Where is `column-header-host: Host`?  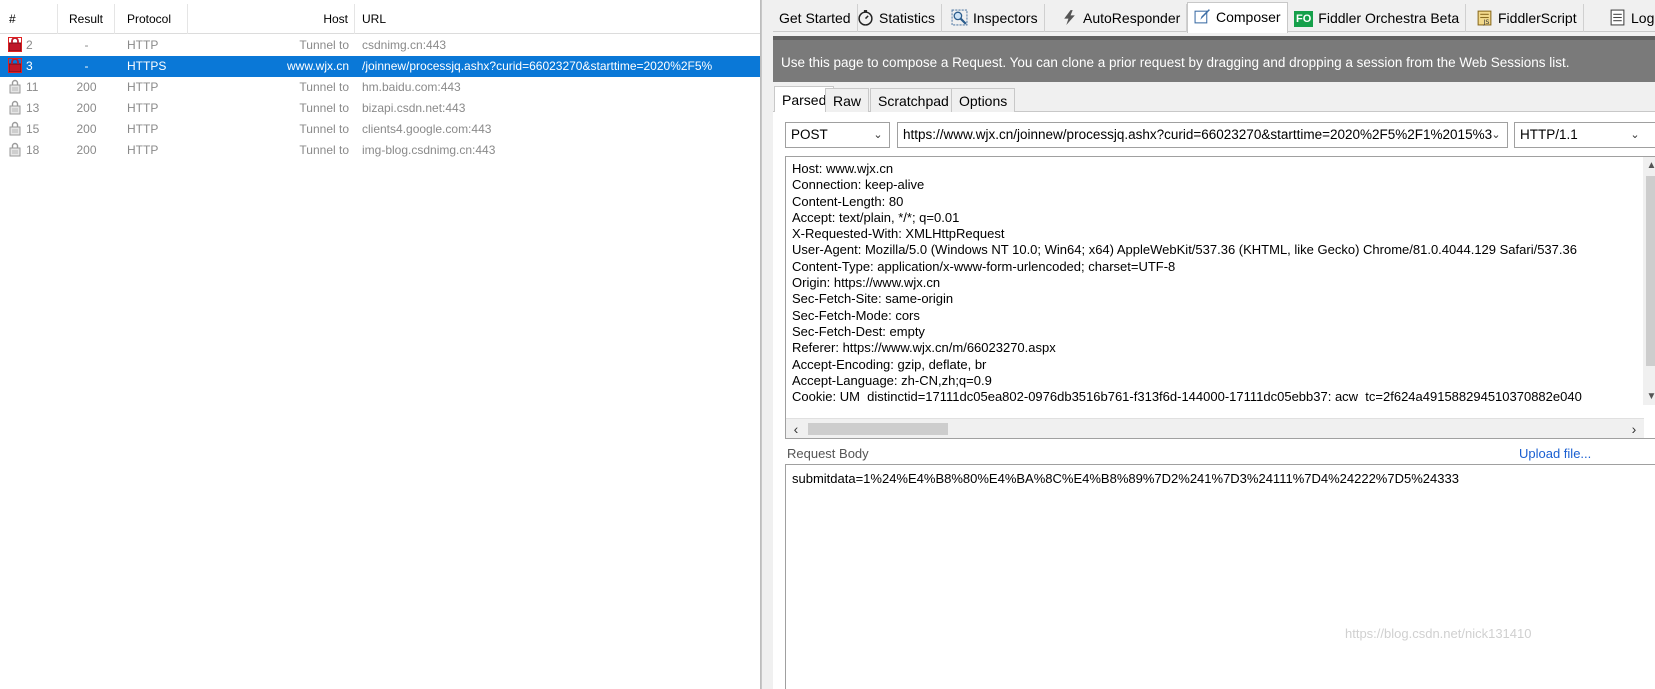 column-header-host: Host is located at coordinates (271, 19).